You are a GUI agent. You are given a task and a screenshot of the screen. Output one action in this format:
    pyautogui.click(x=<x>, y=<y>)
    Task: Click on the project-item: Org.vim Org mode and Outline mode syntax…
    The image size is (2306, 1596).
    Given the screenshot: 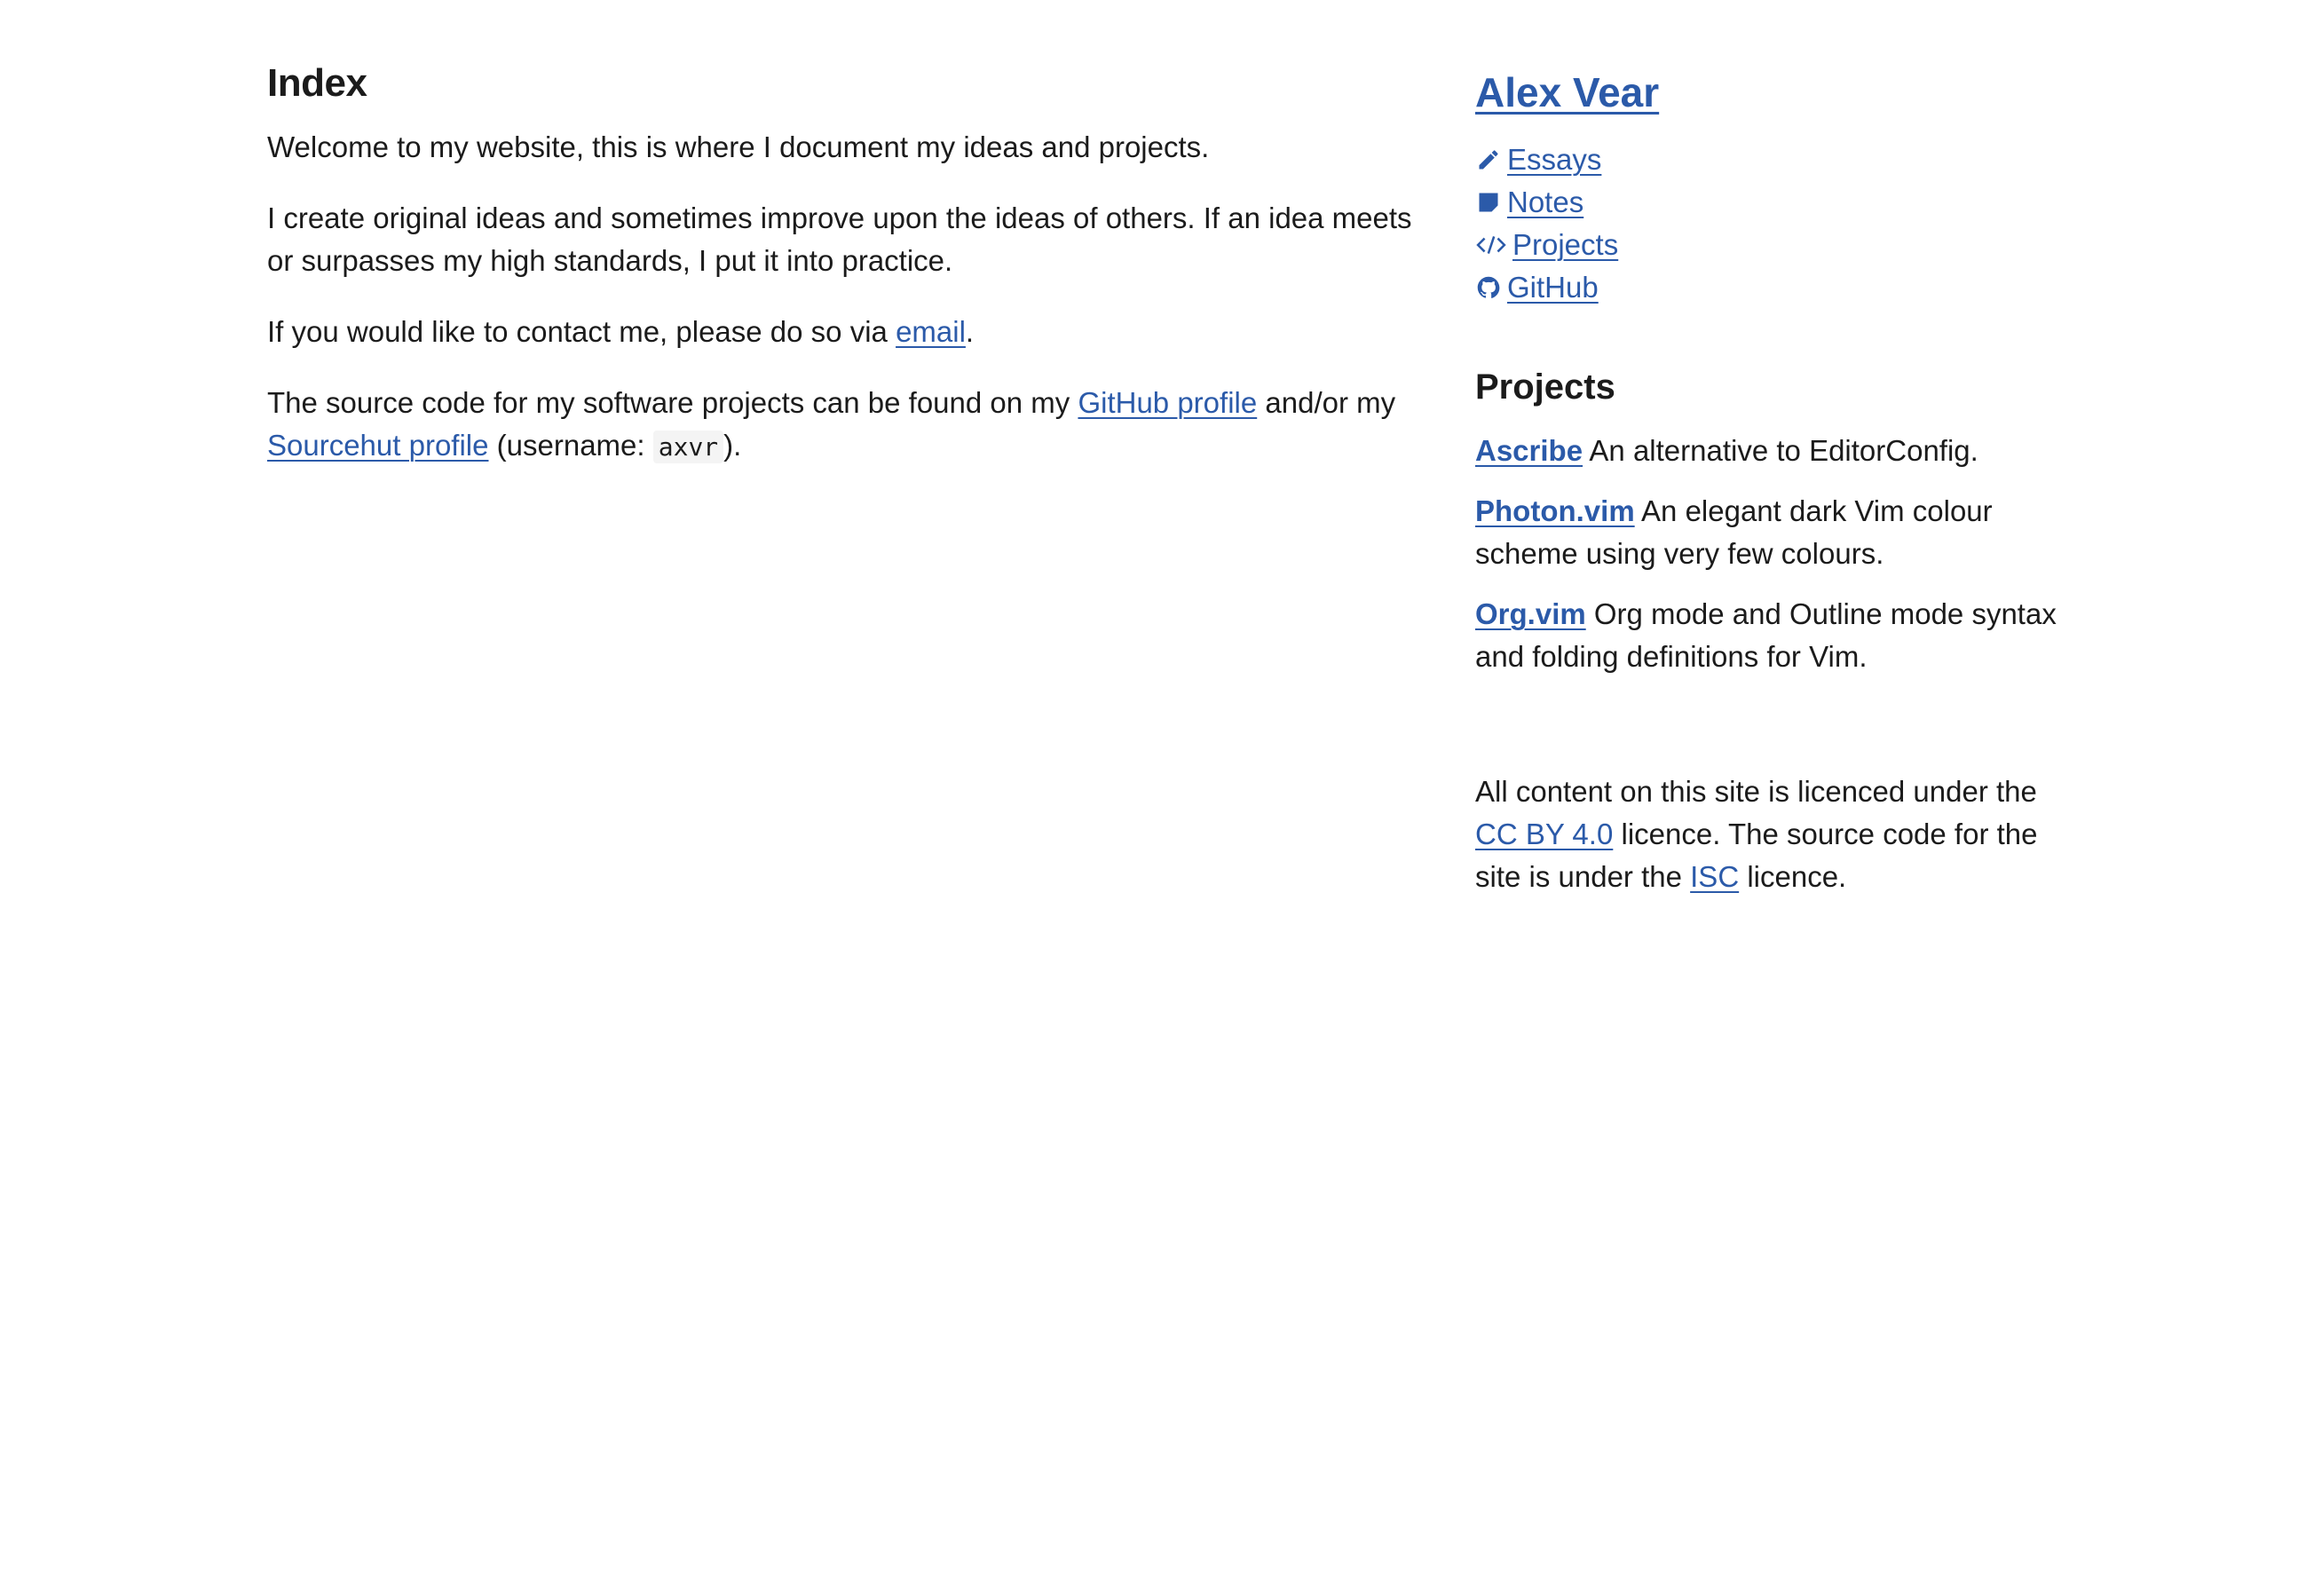 What is the action you would take?
    pyautogui.click(x=1768, y=635)
    